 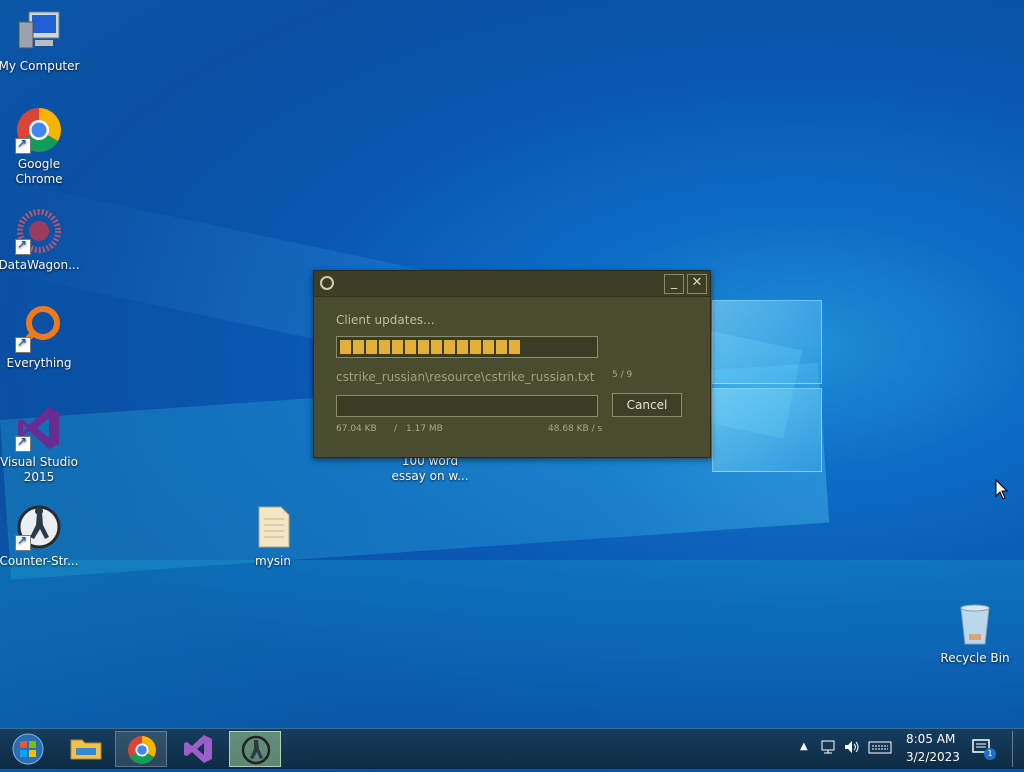 I want to click on everything-search-icon, so click(x=39, y=329).